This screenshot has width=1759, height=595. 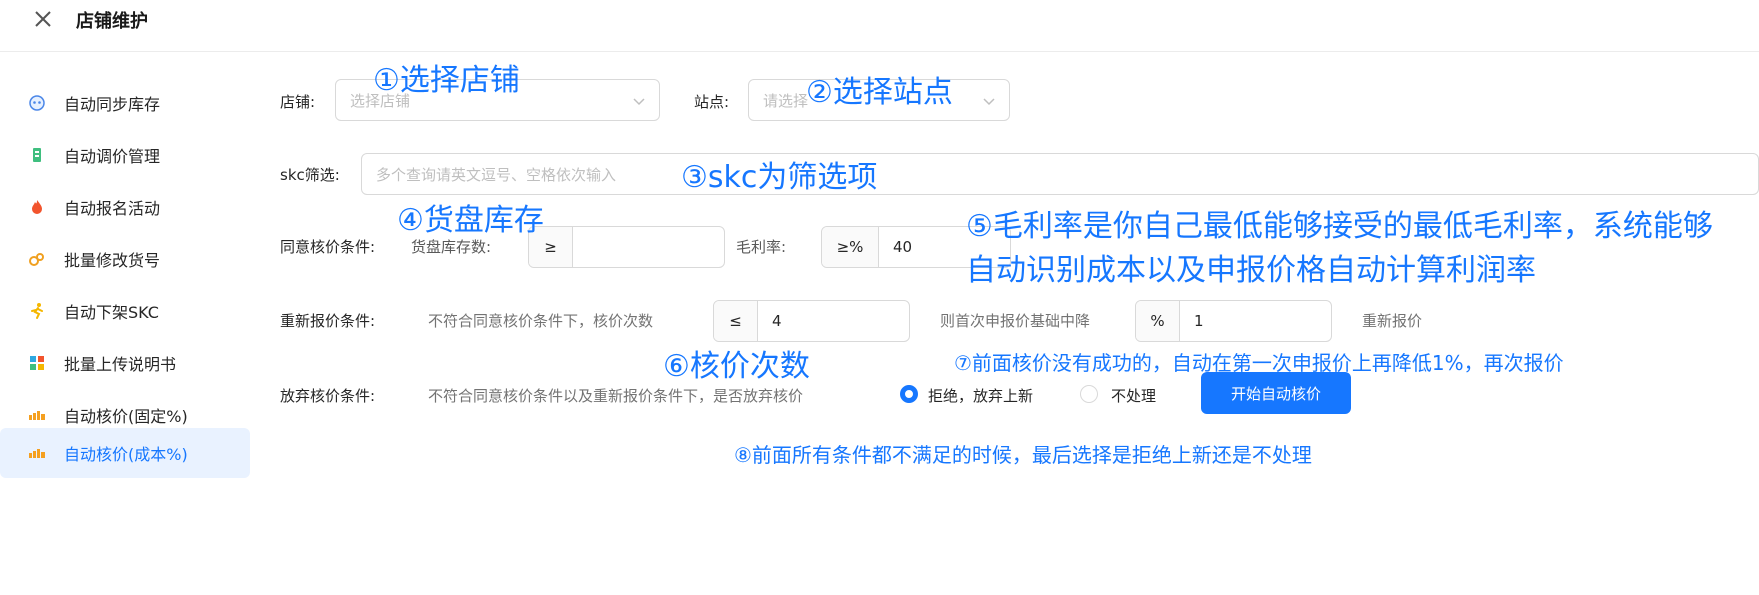 I want to click on page-title: 店铺维护, so click(x=112, y=21).